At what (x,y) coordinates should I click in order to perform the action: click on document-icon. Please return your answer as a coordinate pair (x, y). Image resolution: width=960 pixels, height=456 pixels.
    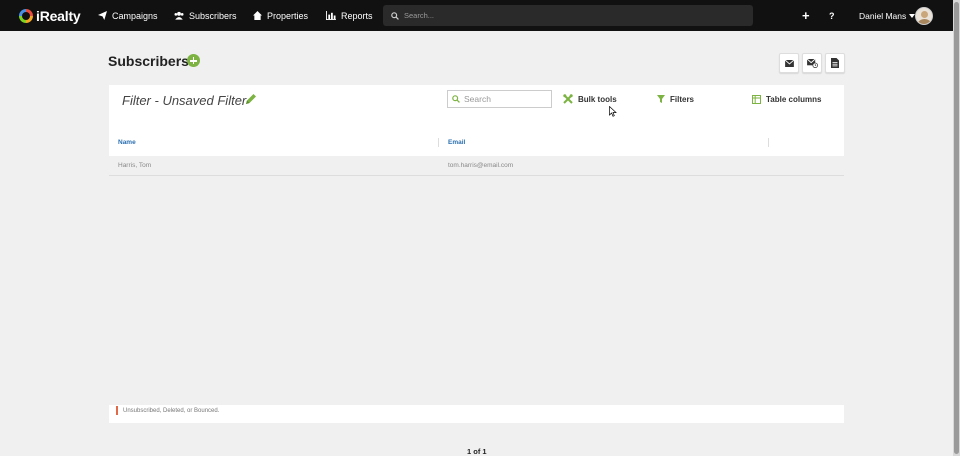
    Looking at the image, I should click on (835, 63).